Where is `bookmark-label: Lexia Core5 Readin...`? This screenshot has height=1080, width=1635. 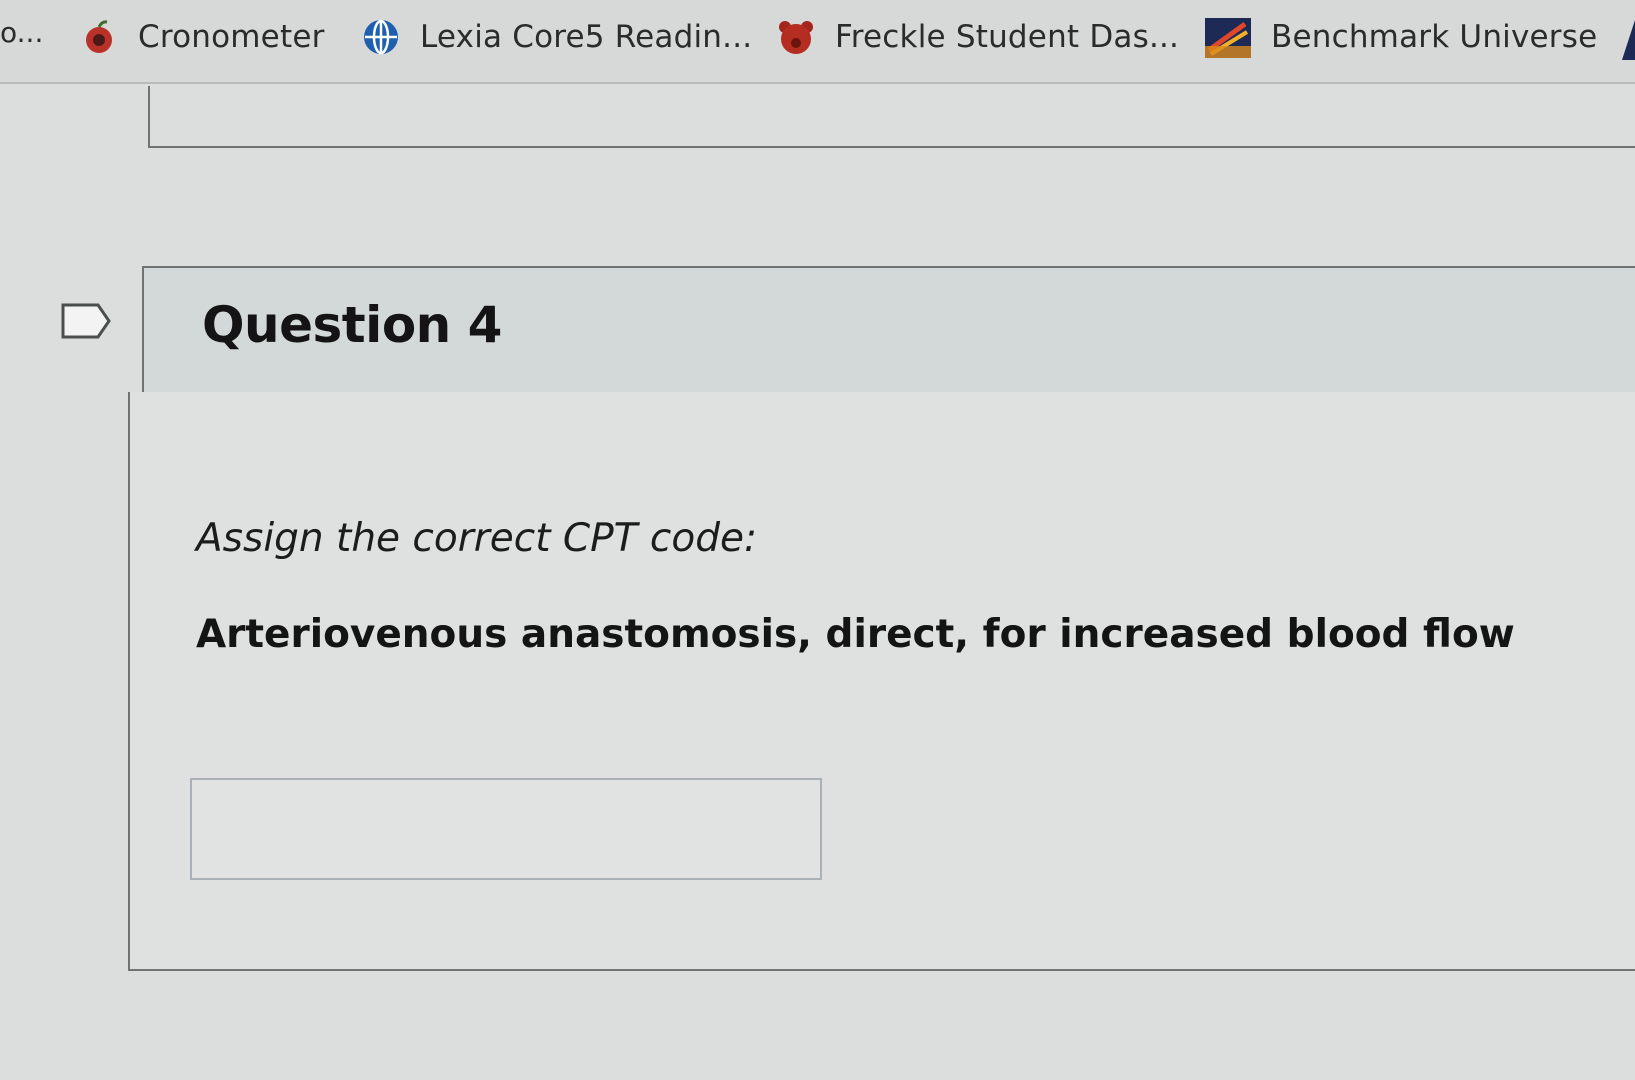
bookmark-label: Lexia Core5 Readin... is located at coordinates (586, 37).